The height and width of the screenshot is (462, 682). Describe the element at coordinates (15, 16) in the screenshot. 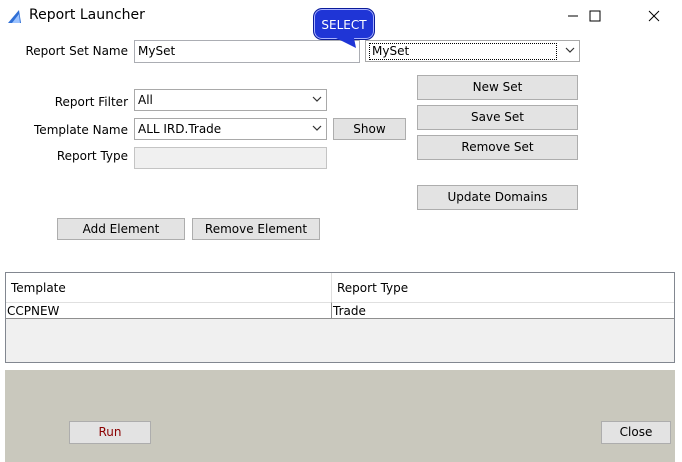

I see `app-logo-icon` at that location.